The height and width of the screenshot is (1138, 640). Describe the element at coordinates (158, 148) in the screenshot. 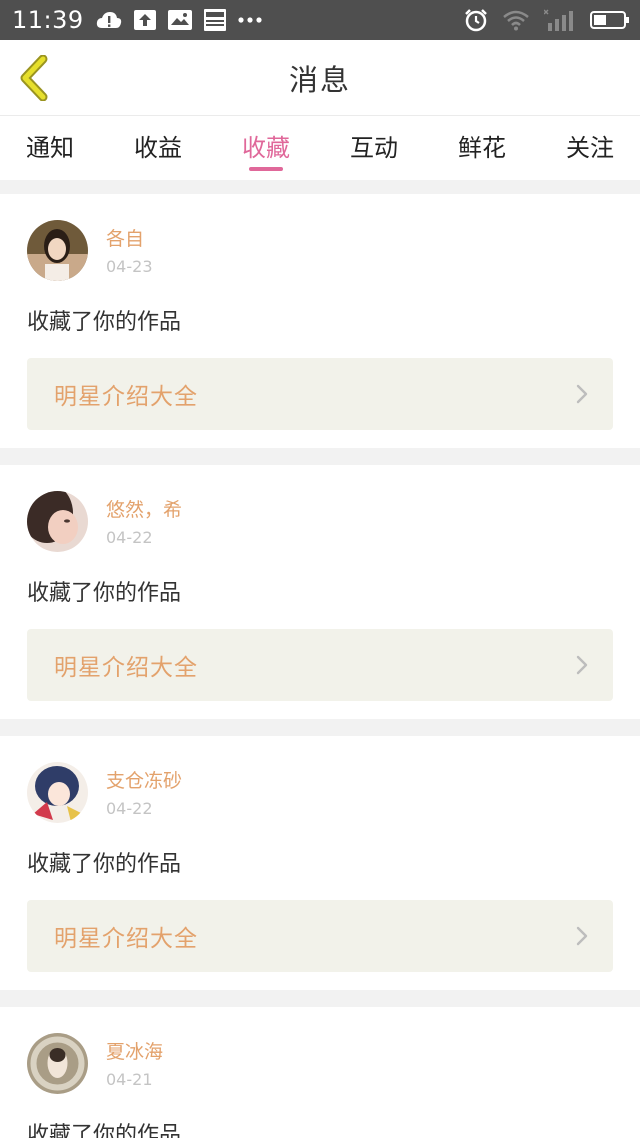

I see `tab-earnings: 收益` at that location.